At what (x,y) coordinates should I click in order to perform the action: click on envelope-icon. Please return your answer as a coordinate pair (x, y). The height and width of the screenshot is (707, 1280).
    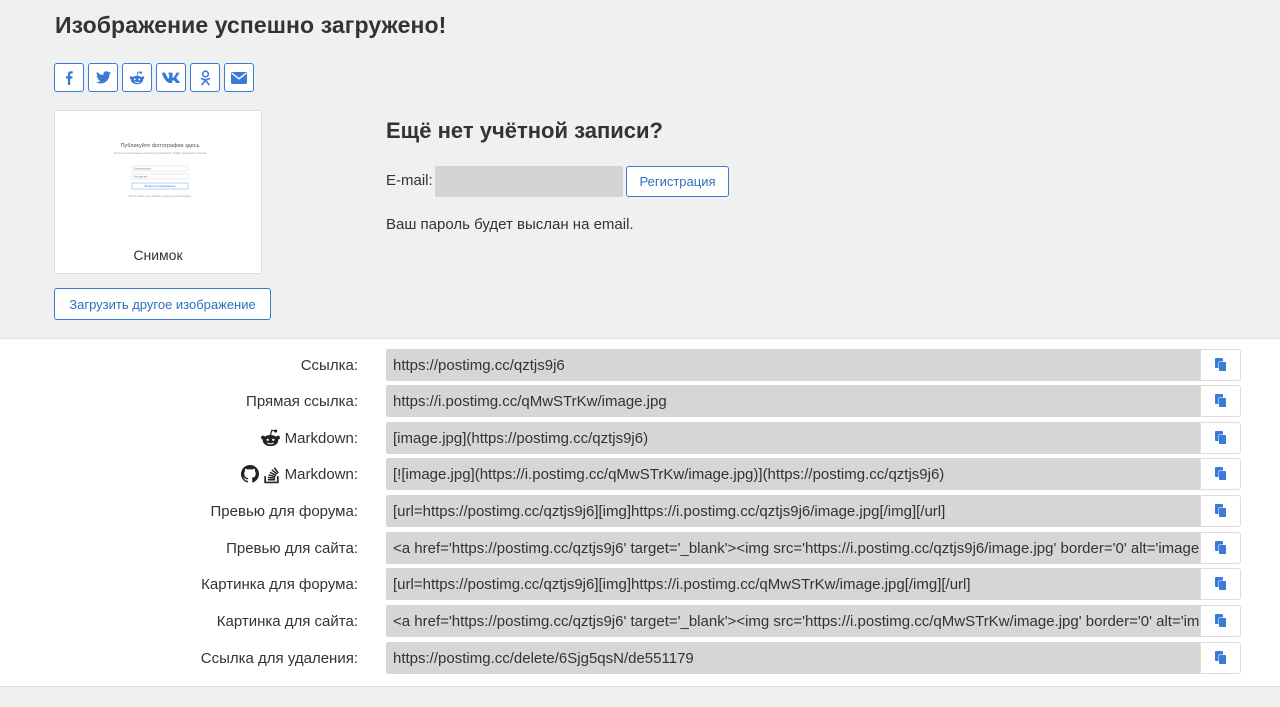
    Looking at the image, I should click on (239, 77).